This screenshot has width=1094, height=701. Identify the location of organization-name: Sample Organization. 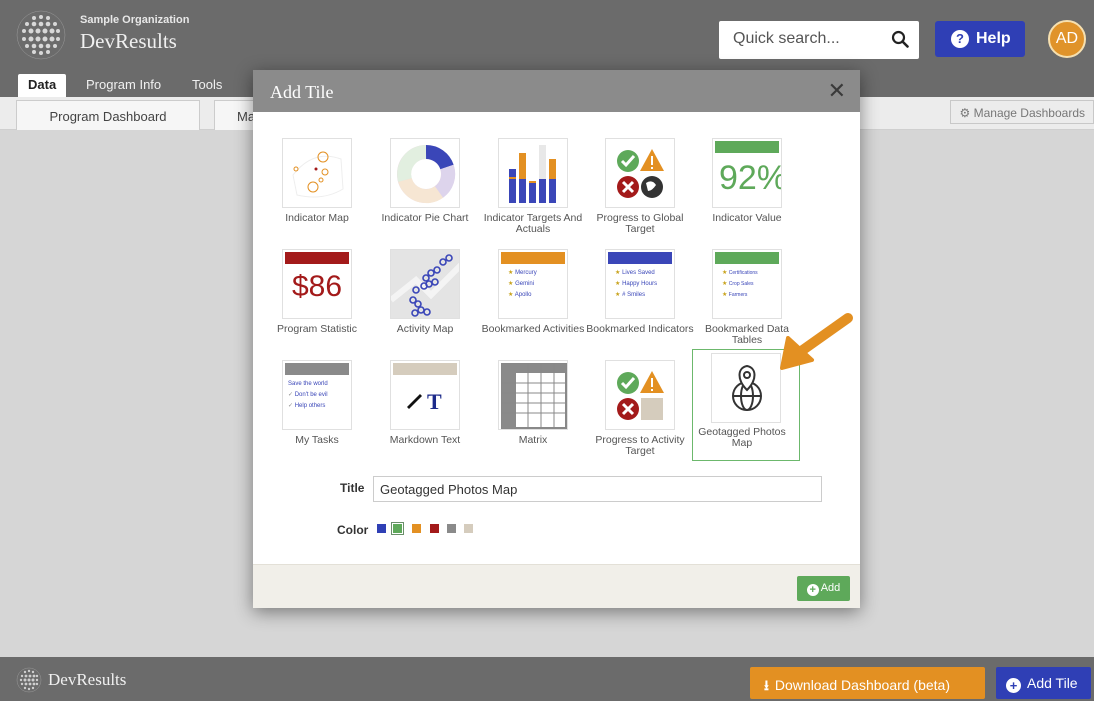
(135, 20).